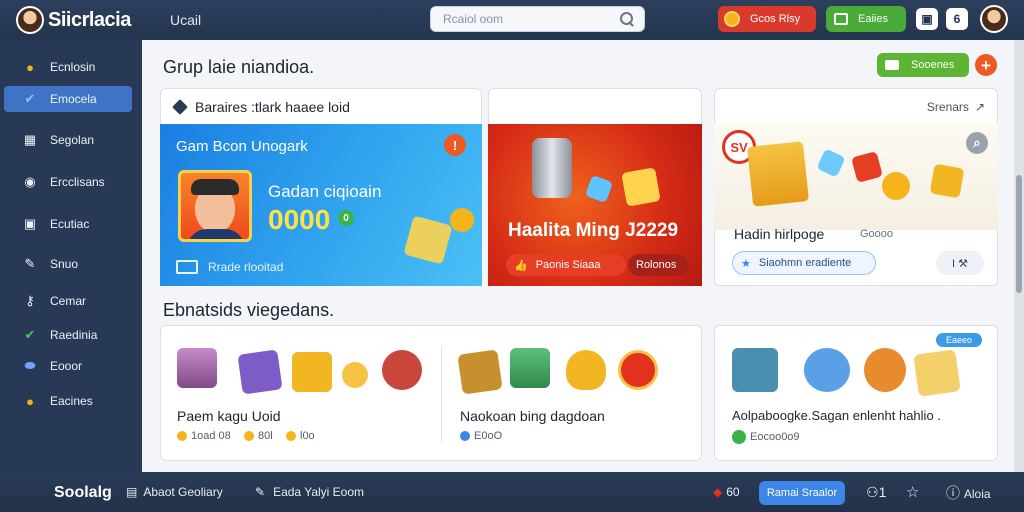 The width and height of the screenshot is (1024, 512). Describe the element at coordinates (733, 492) in the screenshot. I see `bottom-badge-value: 60` at that location.